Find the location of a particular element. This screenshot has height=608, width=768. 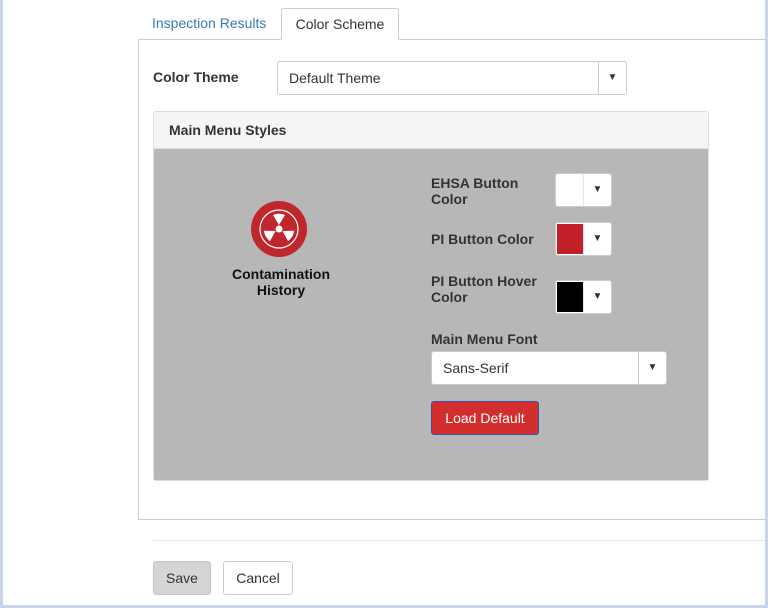

tab-bar: Inspection Results Color Scheme is located at coordinates (453, 24).